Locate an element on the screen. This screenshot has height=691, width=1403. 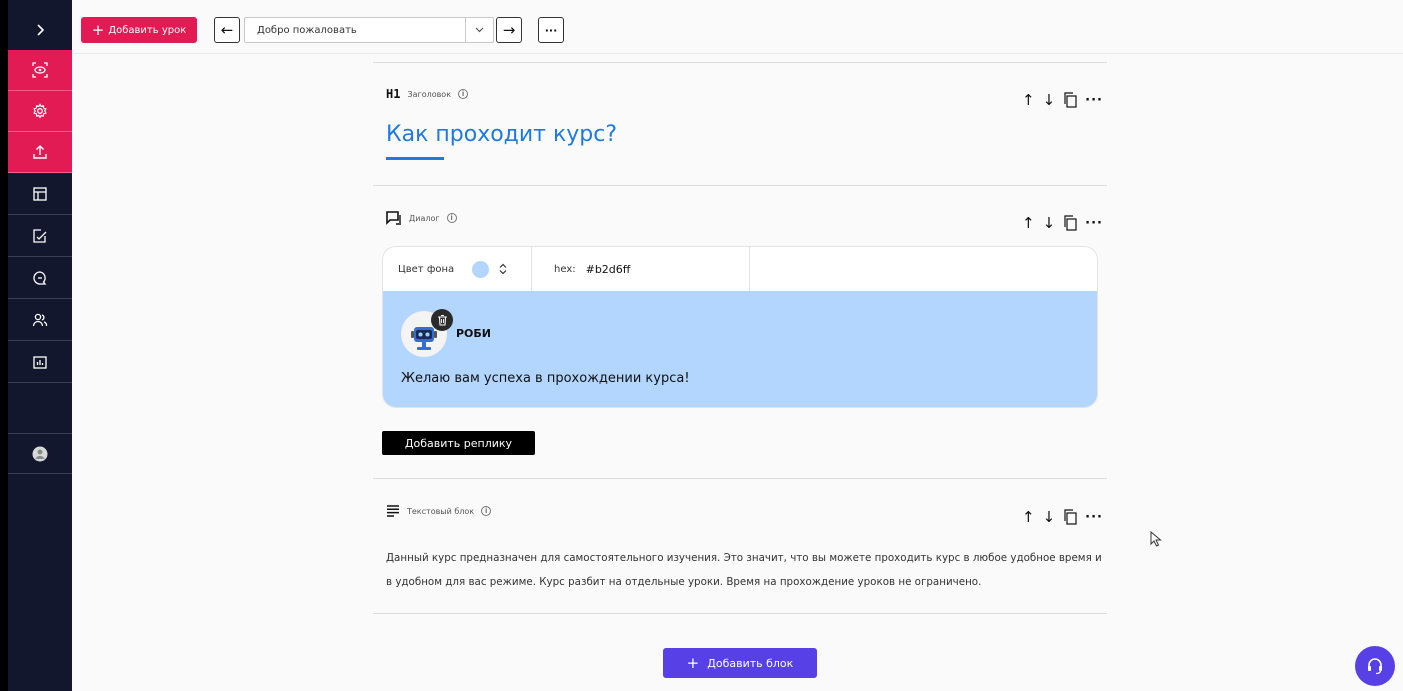
more-options-button: ··· is located at coordinates (551, 30).